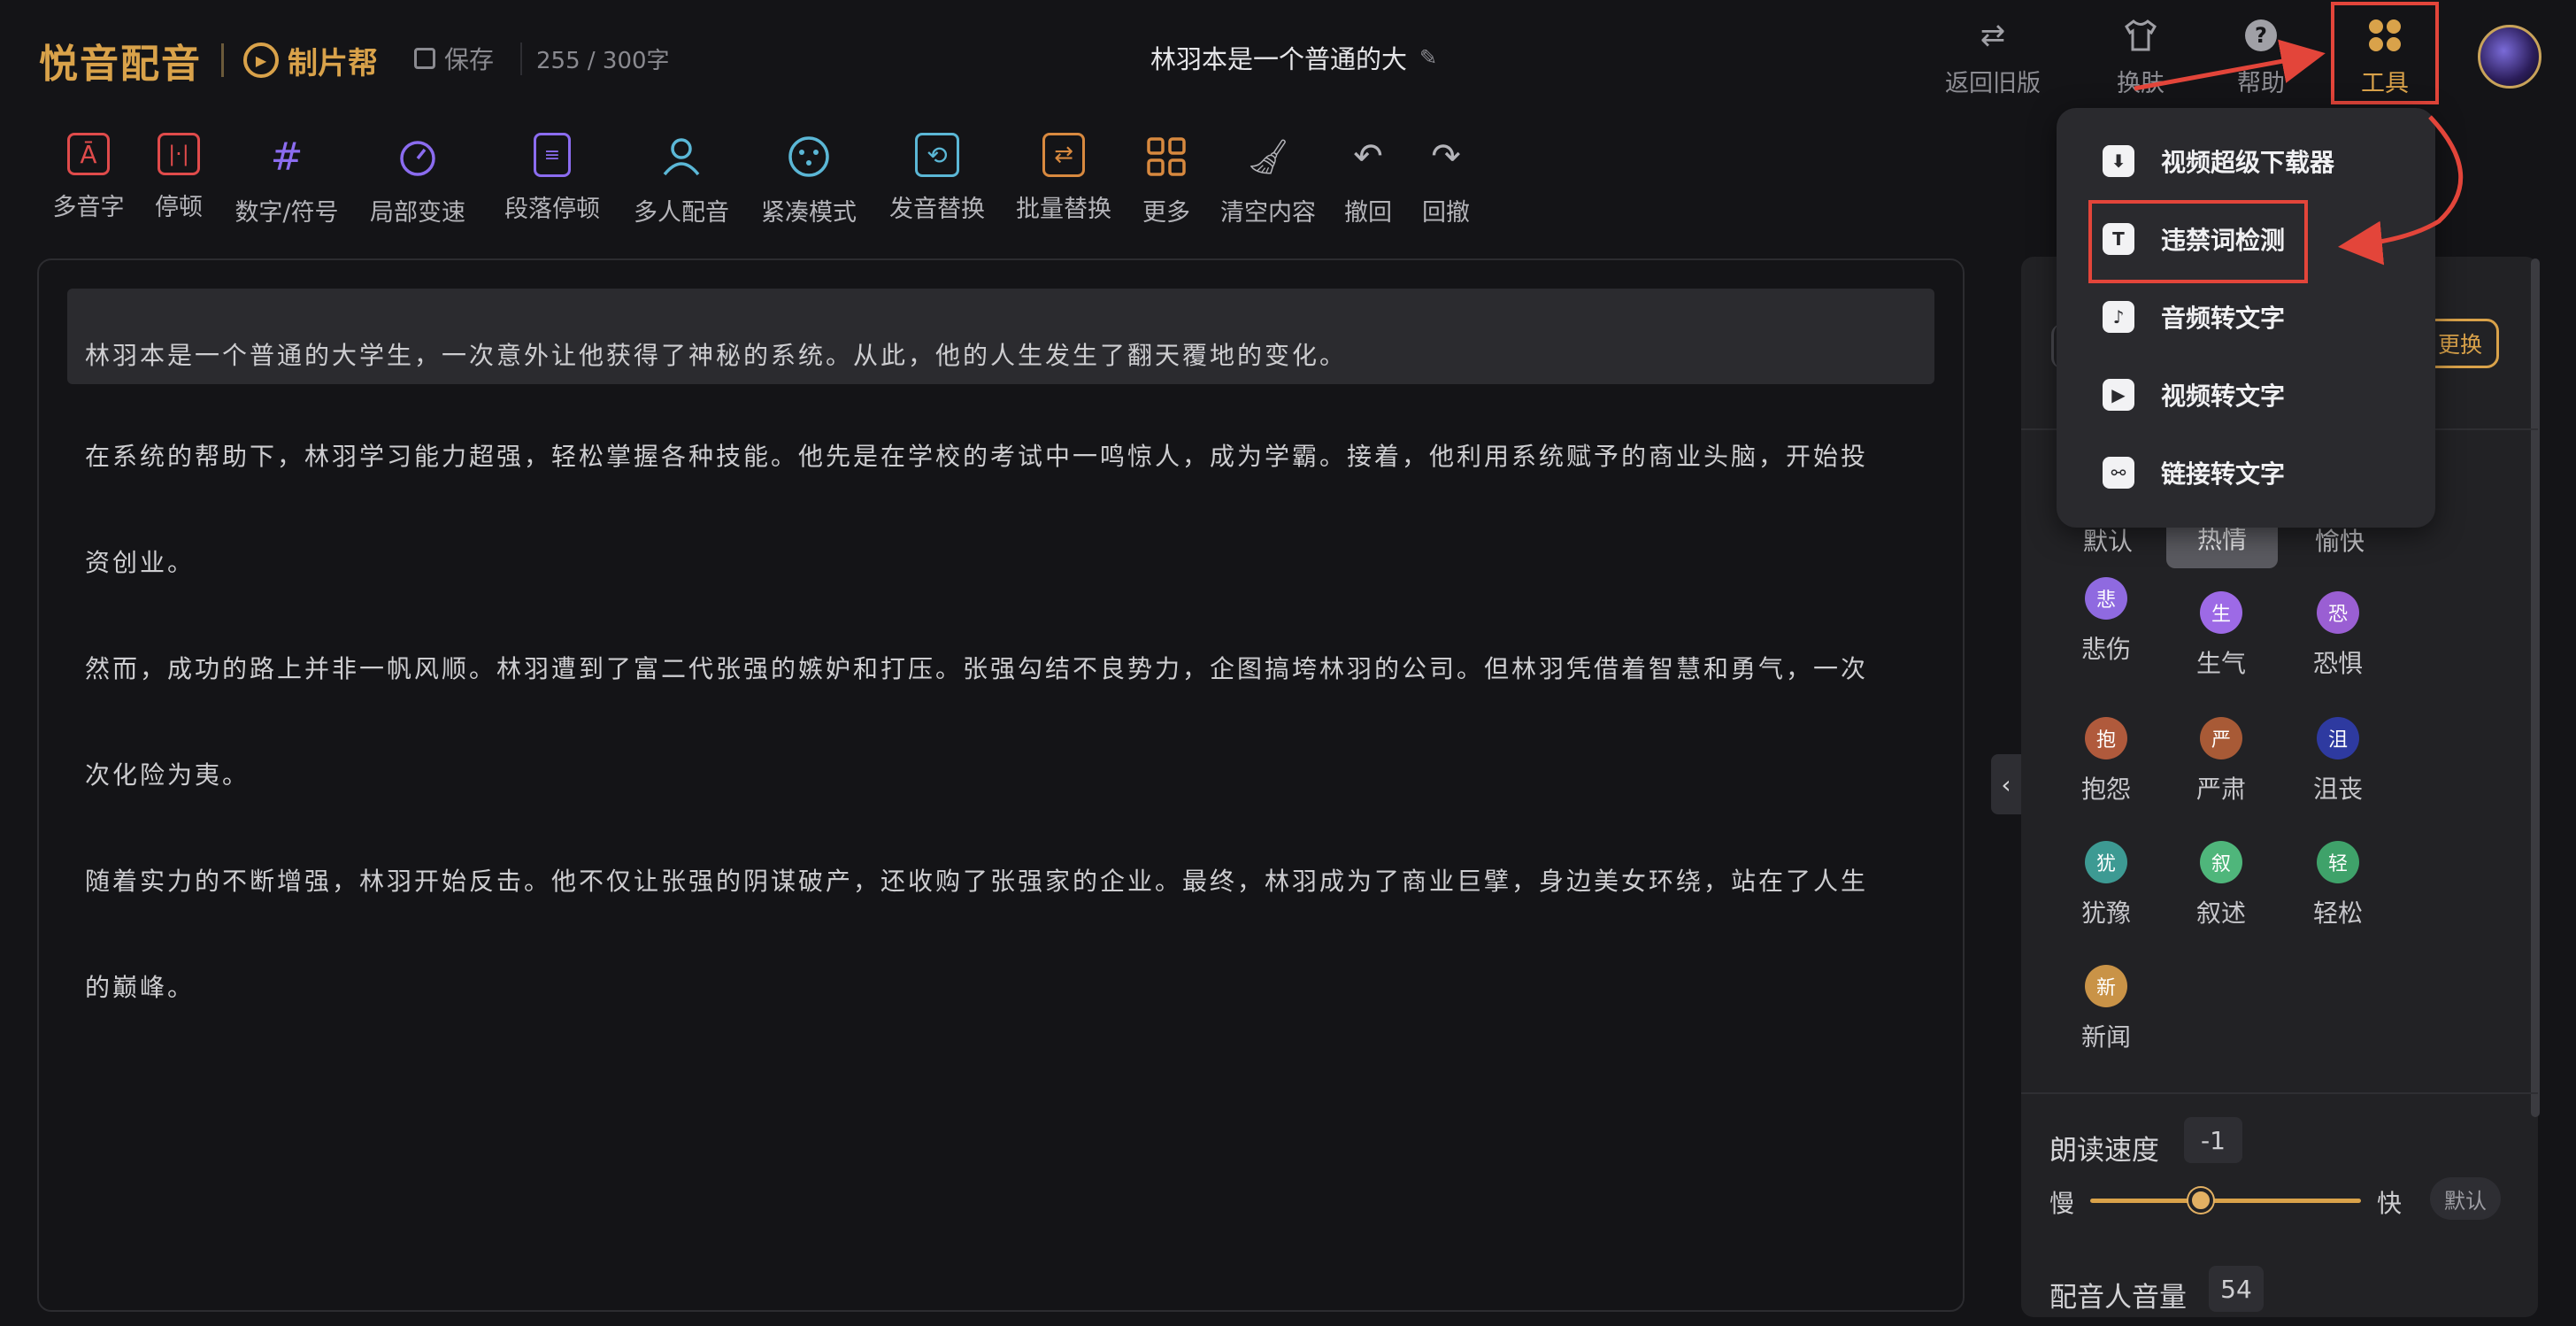  What do you see at coordinates (937, 209) in the screenshot?
I see `tool-label: 发音替换` at bounding box center [937, 209].